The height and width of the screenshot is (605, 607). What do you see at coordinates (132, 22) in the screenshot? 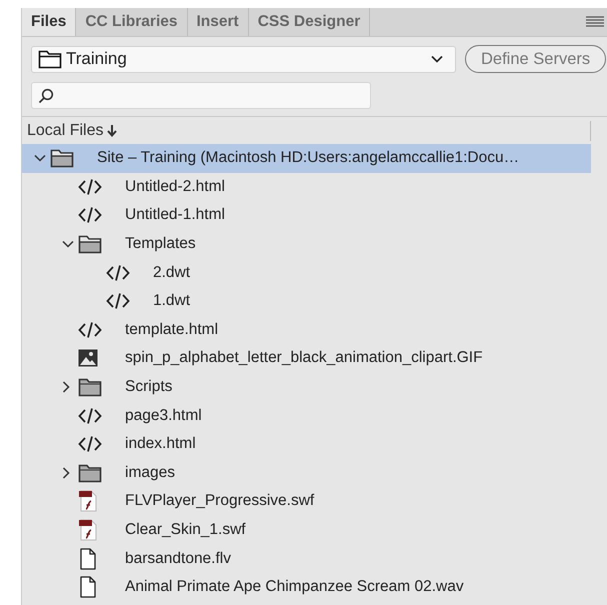
I see `tab: CC Libraries` at bounding box center [132, 22].